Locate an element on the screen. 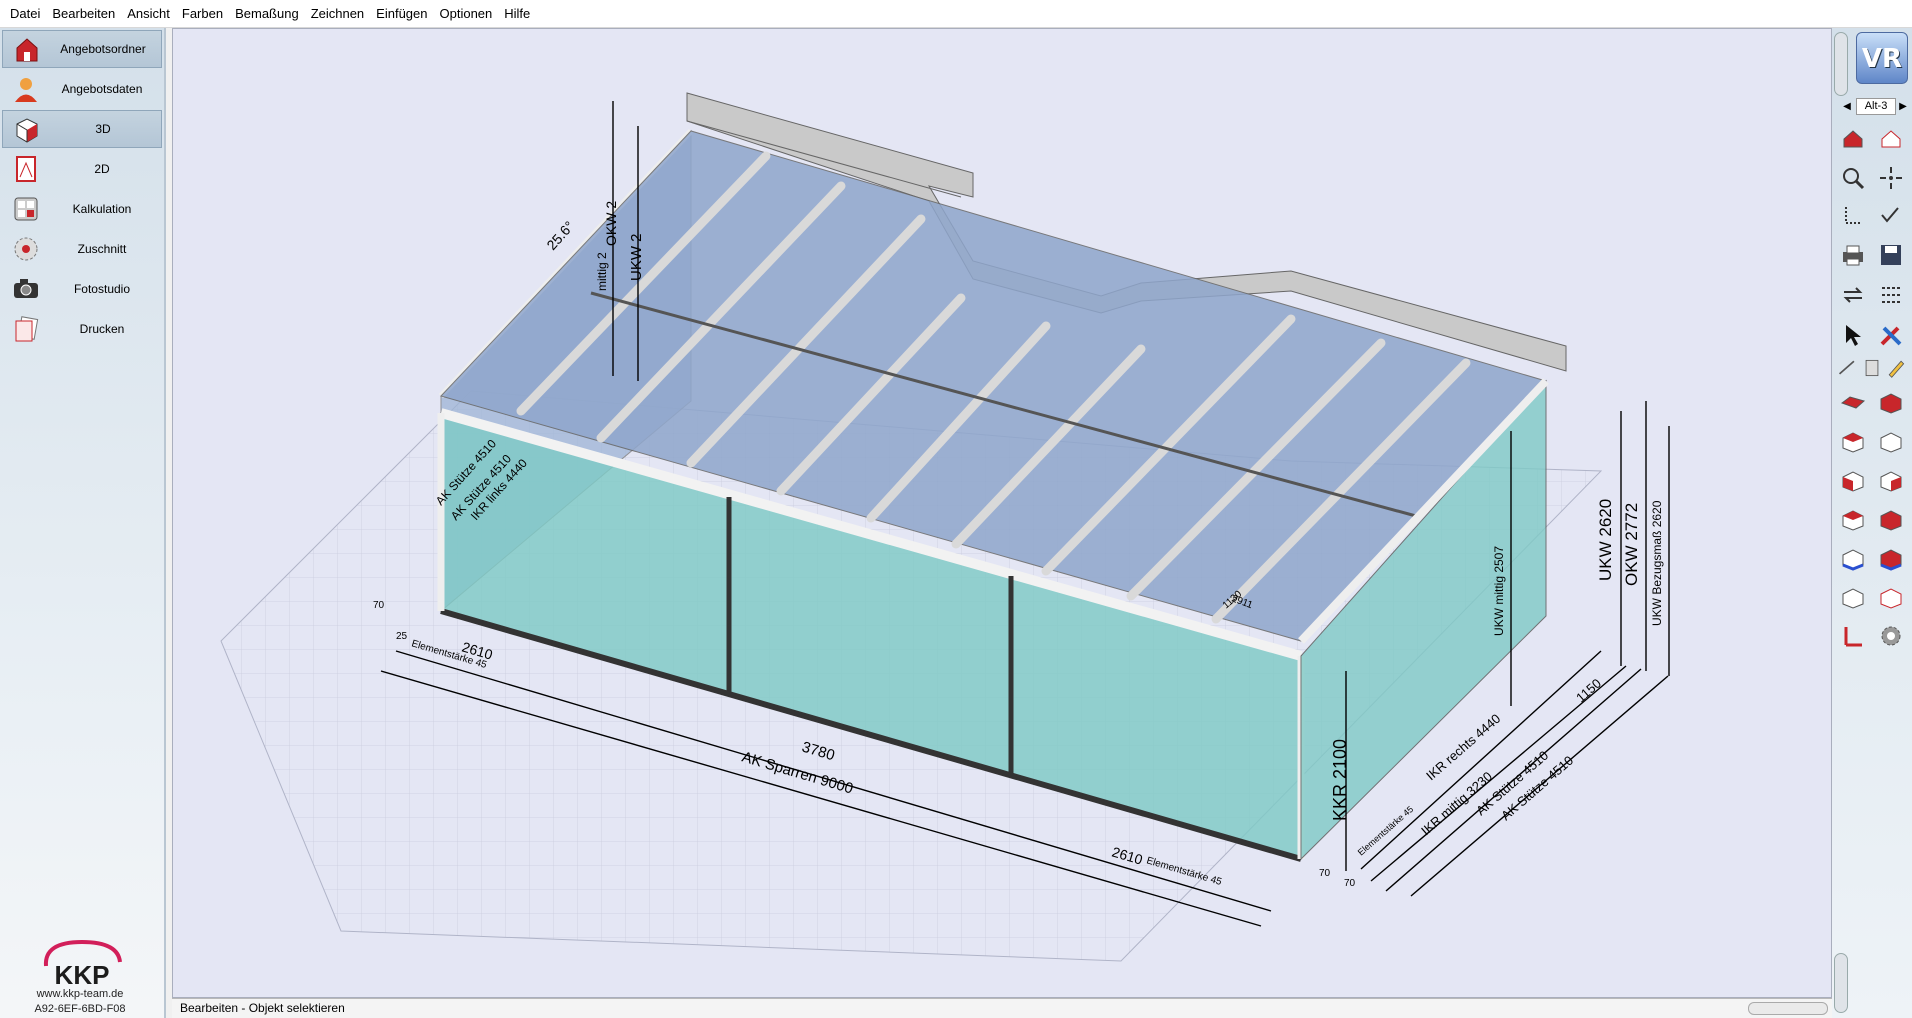 This screenshot has width=1912, height=1018. gear-icon is located at coordinates (1891, 636).